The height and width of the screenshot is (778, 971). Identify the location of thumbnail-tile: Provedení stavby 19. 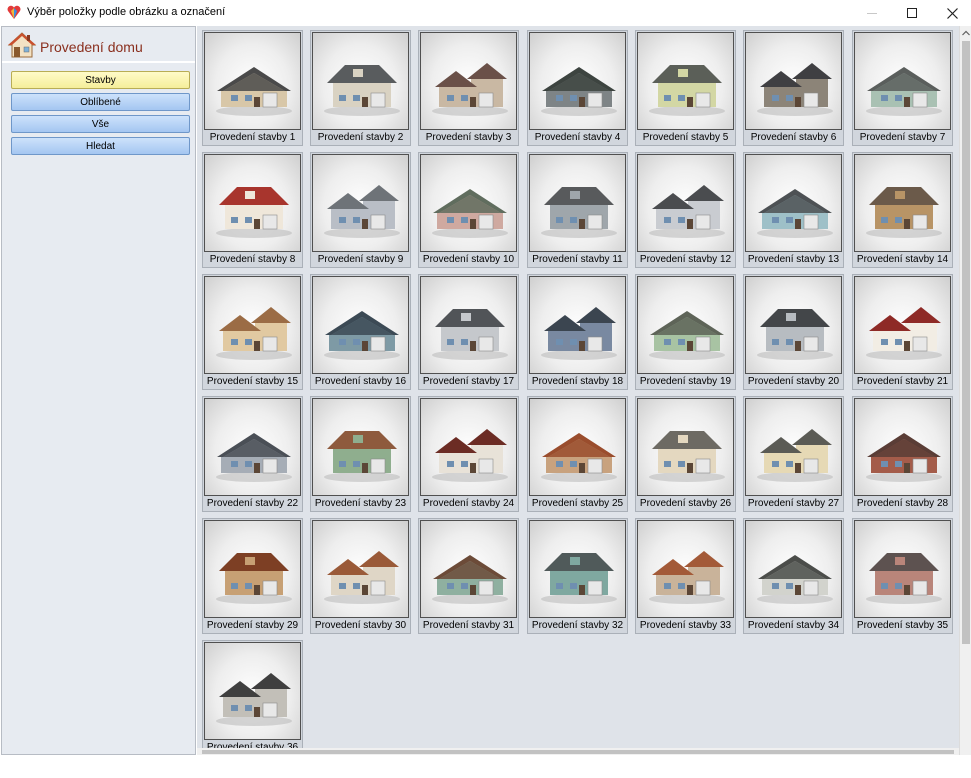
(685, 332).